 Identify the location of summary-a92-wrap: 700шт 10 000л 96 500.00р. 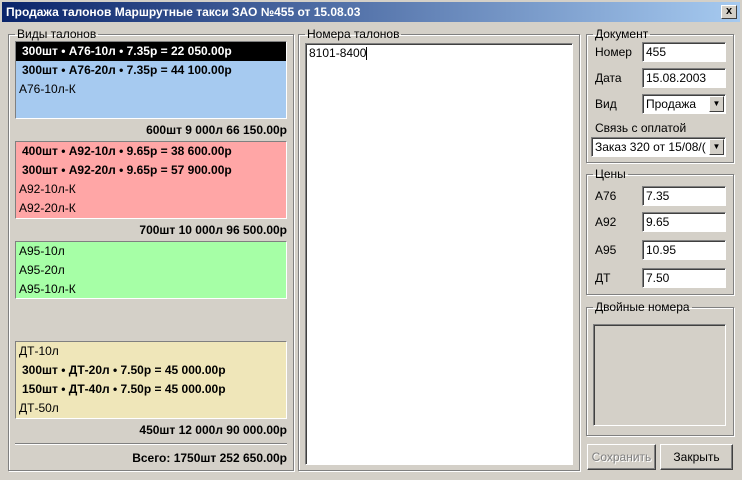
(151, 229).